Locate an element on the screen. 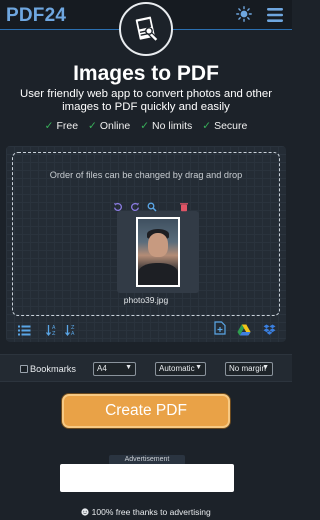  svg-text: A is located at coordinates (73, 333).